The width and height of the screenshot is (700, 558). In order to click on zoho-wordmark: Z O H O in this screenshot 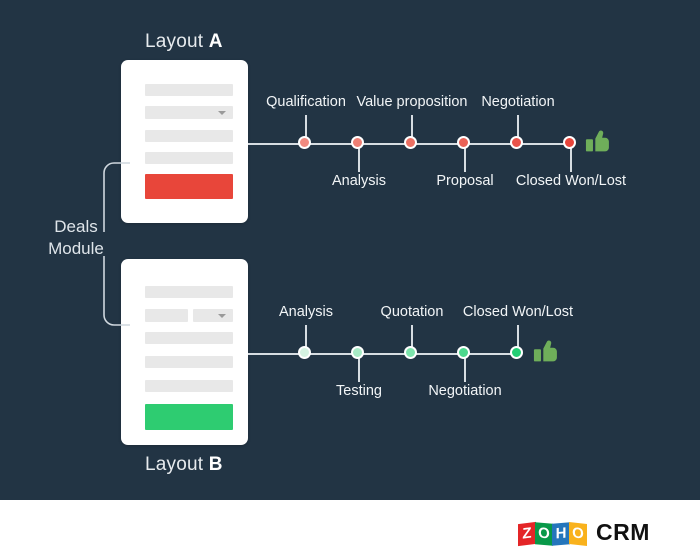, I will do `click(552, 533)`.